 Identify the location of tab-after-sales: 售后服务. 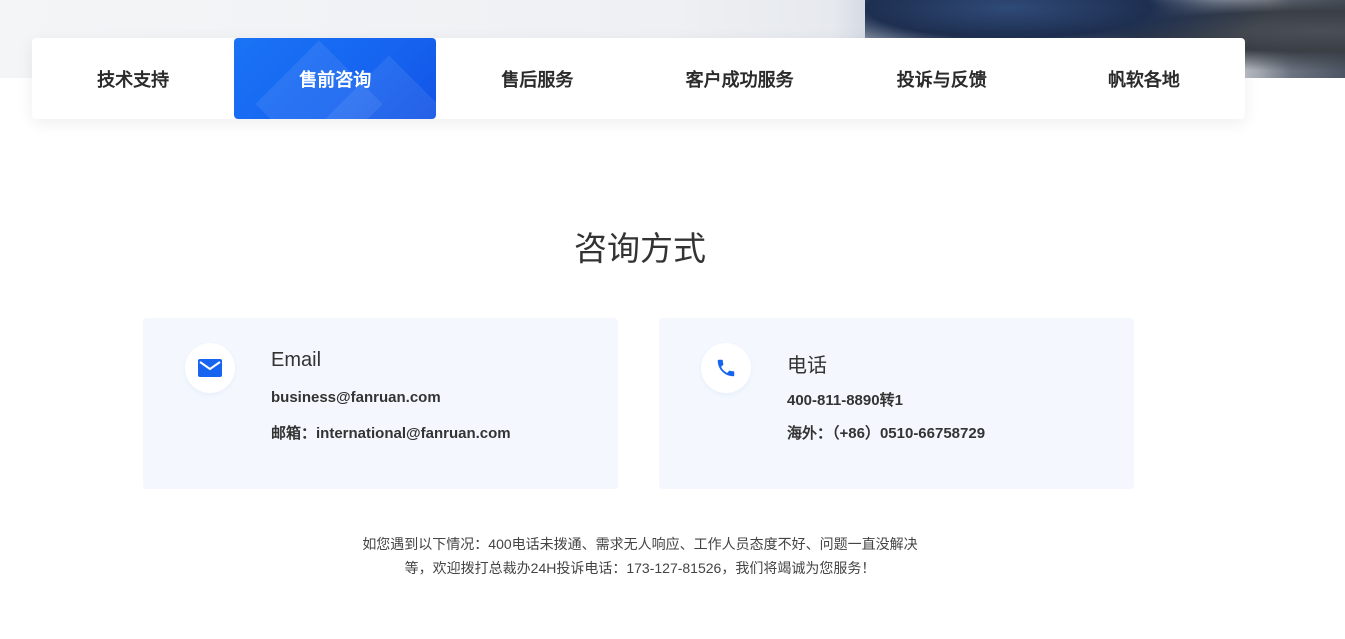
(537, 78).